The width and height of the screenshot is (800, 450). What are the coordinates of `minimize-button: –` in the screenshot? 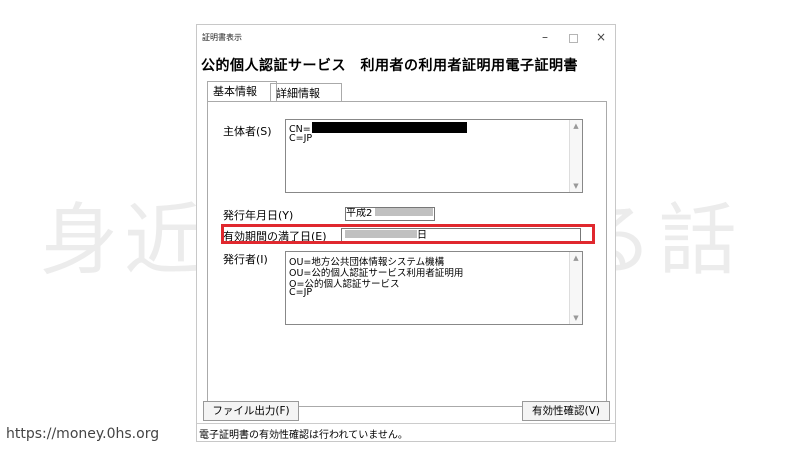 It's located at (545, 37).